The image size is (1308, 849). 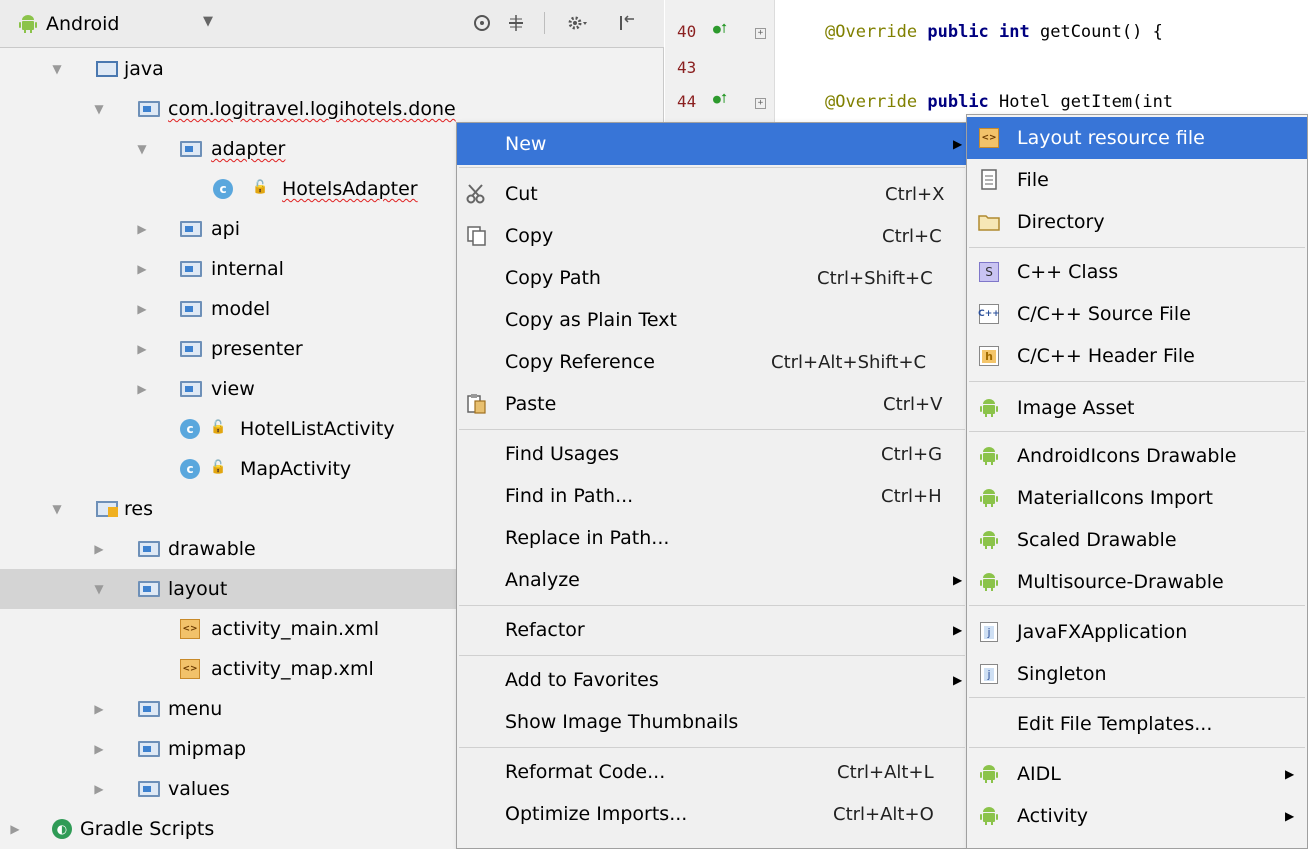 What do you see at coordinates (712, 362) in the screenshot?
I see `menu-item-copy-reference: Copy Reference Ctrl+Alt+Shift+C` at bounding box center [712, 362].